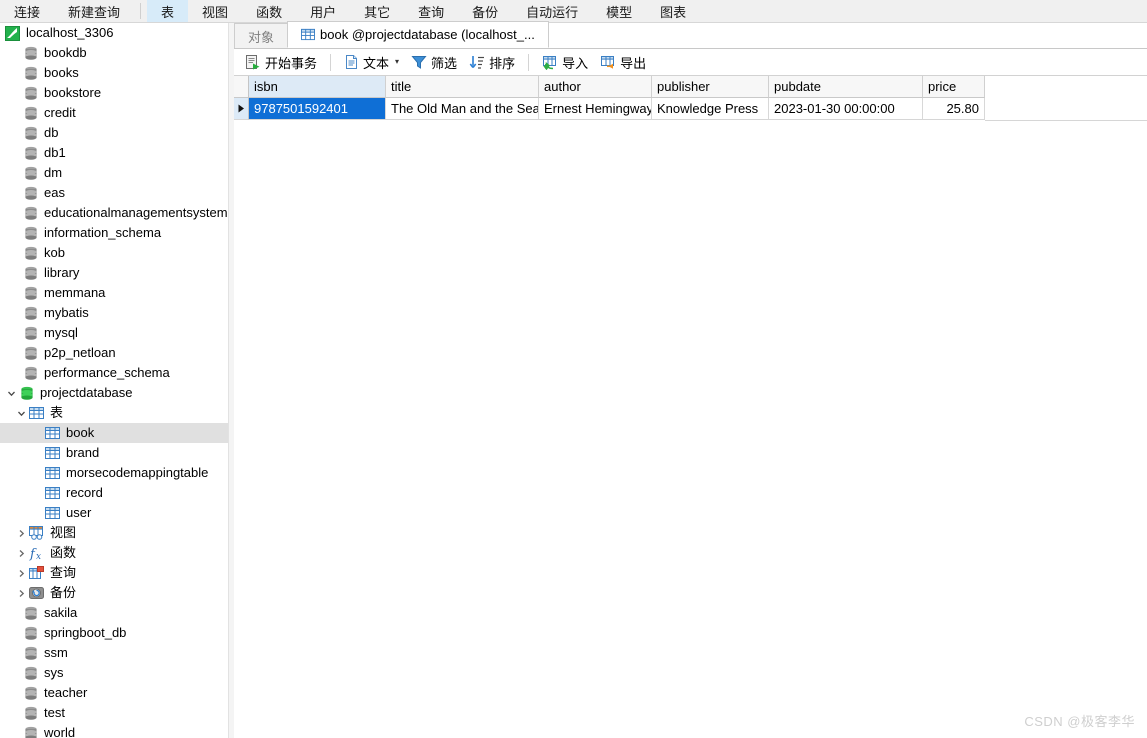 This screenshot has height=738, width=1147. Describe the element at coordinates (114, 393) in the screenshot. I see `tree-item-projectdatabase: projectdatabase` at that location.